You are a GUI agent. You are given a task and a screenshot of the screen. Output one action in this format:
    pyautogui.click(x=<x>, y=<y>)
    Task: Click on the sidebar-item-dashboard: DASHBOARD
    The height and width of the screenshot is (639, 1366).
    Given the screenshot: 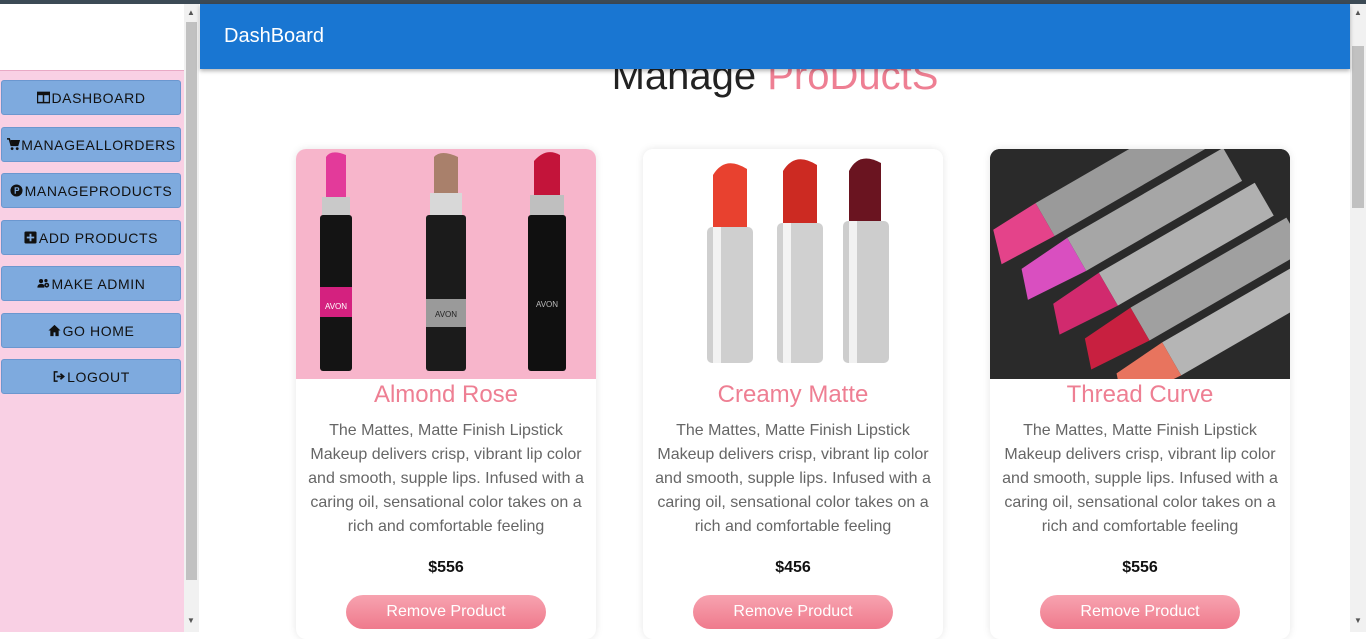 What is the action you would take?
    pyautogui.click(x=91, y=97)
    